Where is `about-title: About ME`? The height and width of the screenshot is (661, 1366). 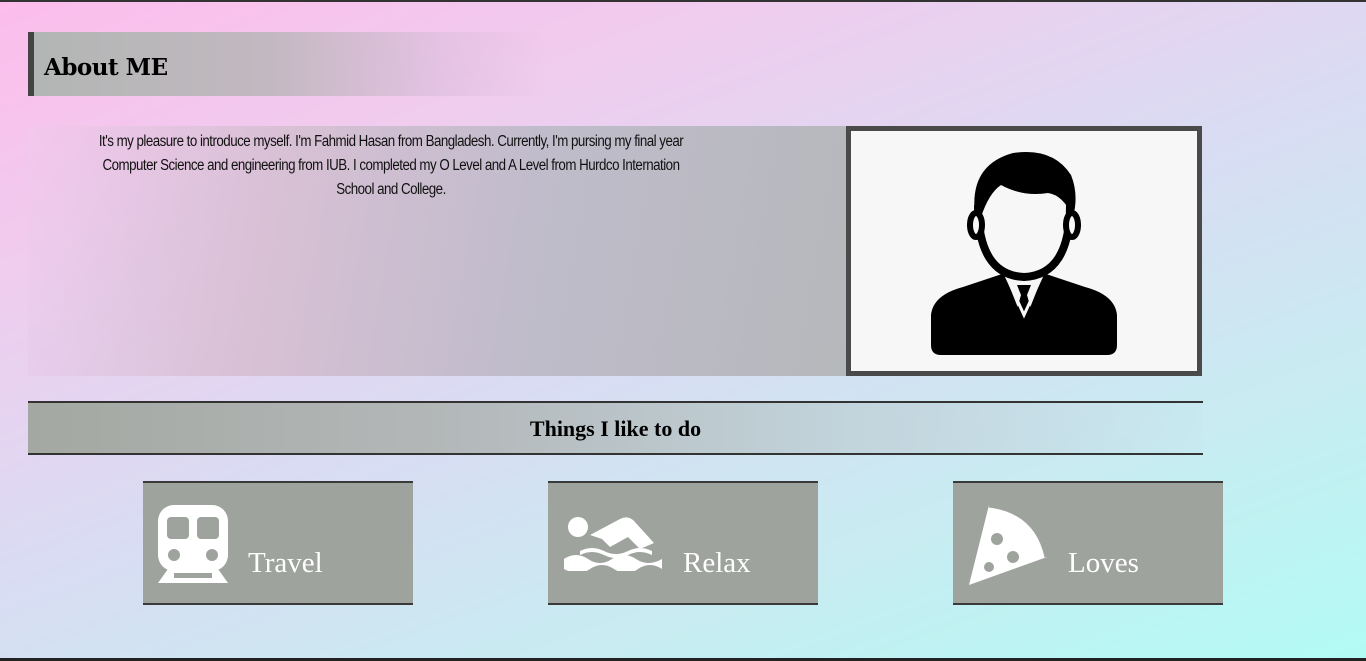
about-title: About ME is located at coordinates (106, 67).